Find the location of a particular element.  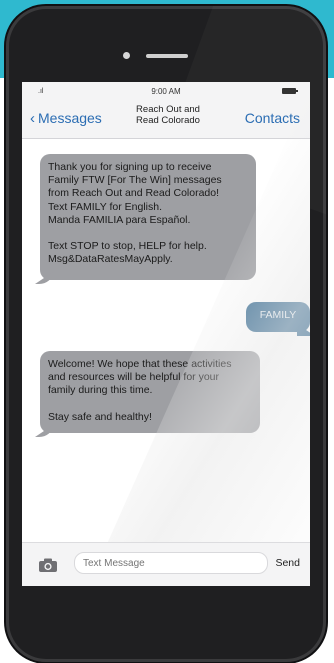

compose-bar: Send is located at coordinates (166, 564).